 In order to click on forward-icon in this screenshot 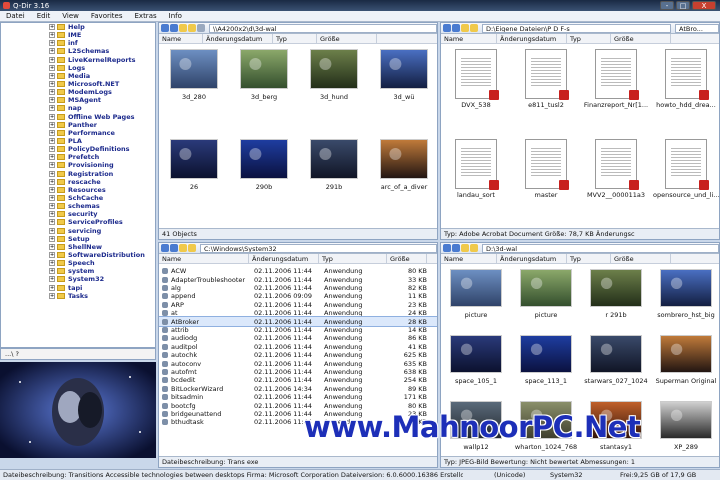, I will do `click(174, 248)`.